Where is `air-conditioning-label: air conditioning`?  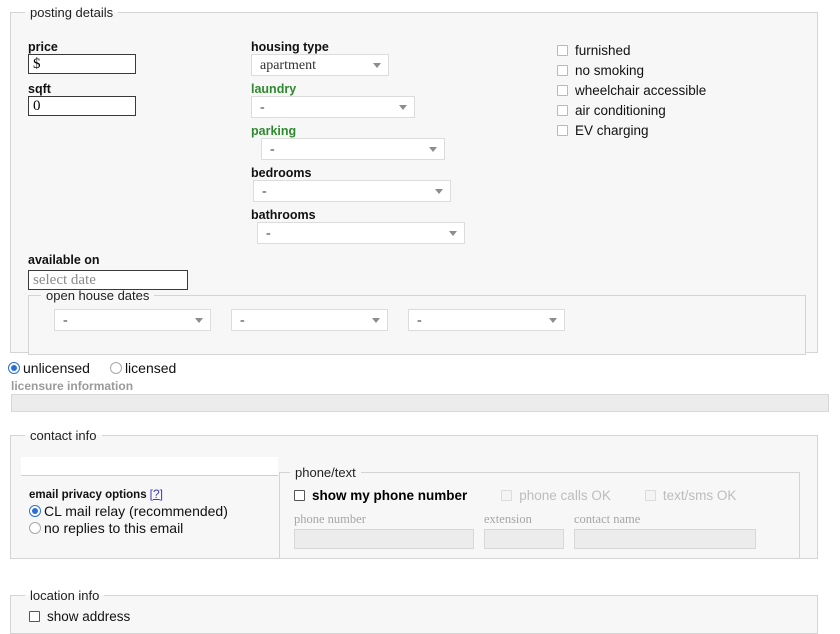
air-conditioning-label: air conditioning is located at coordinates (620, 110).